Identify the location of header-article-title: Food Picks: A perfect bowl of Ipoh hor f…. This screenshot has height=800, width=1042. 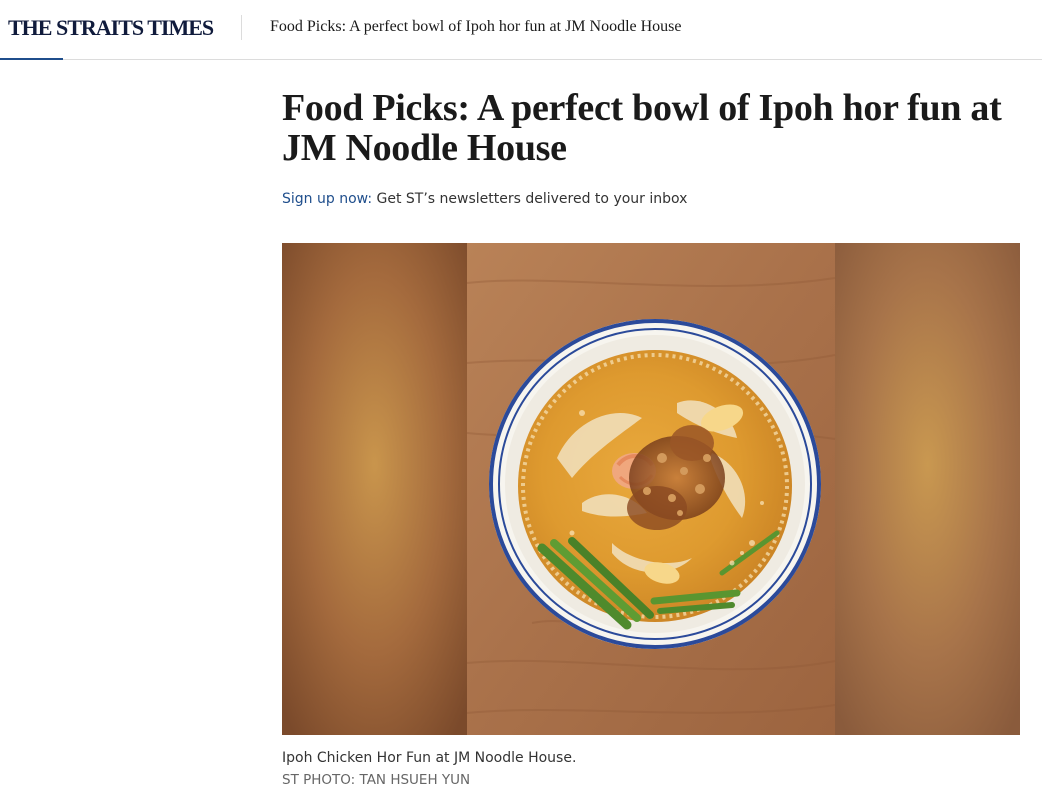
(476, 26).